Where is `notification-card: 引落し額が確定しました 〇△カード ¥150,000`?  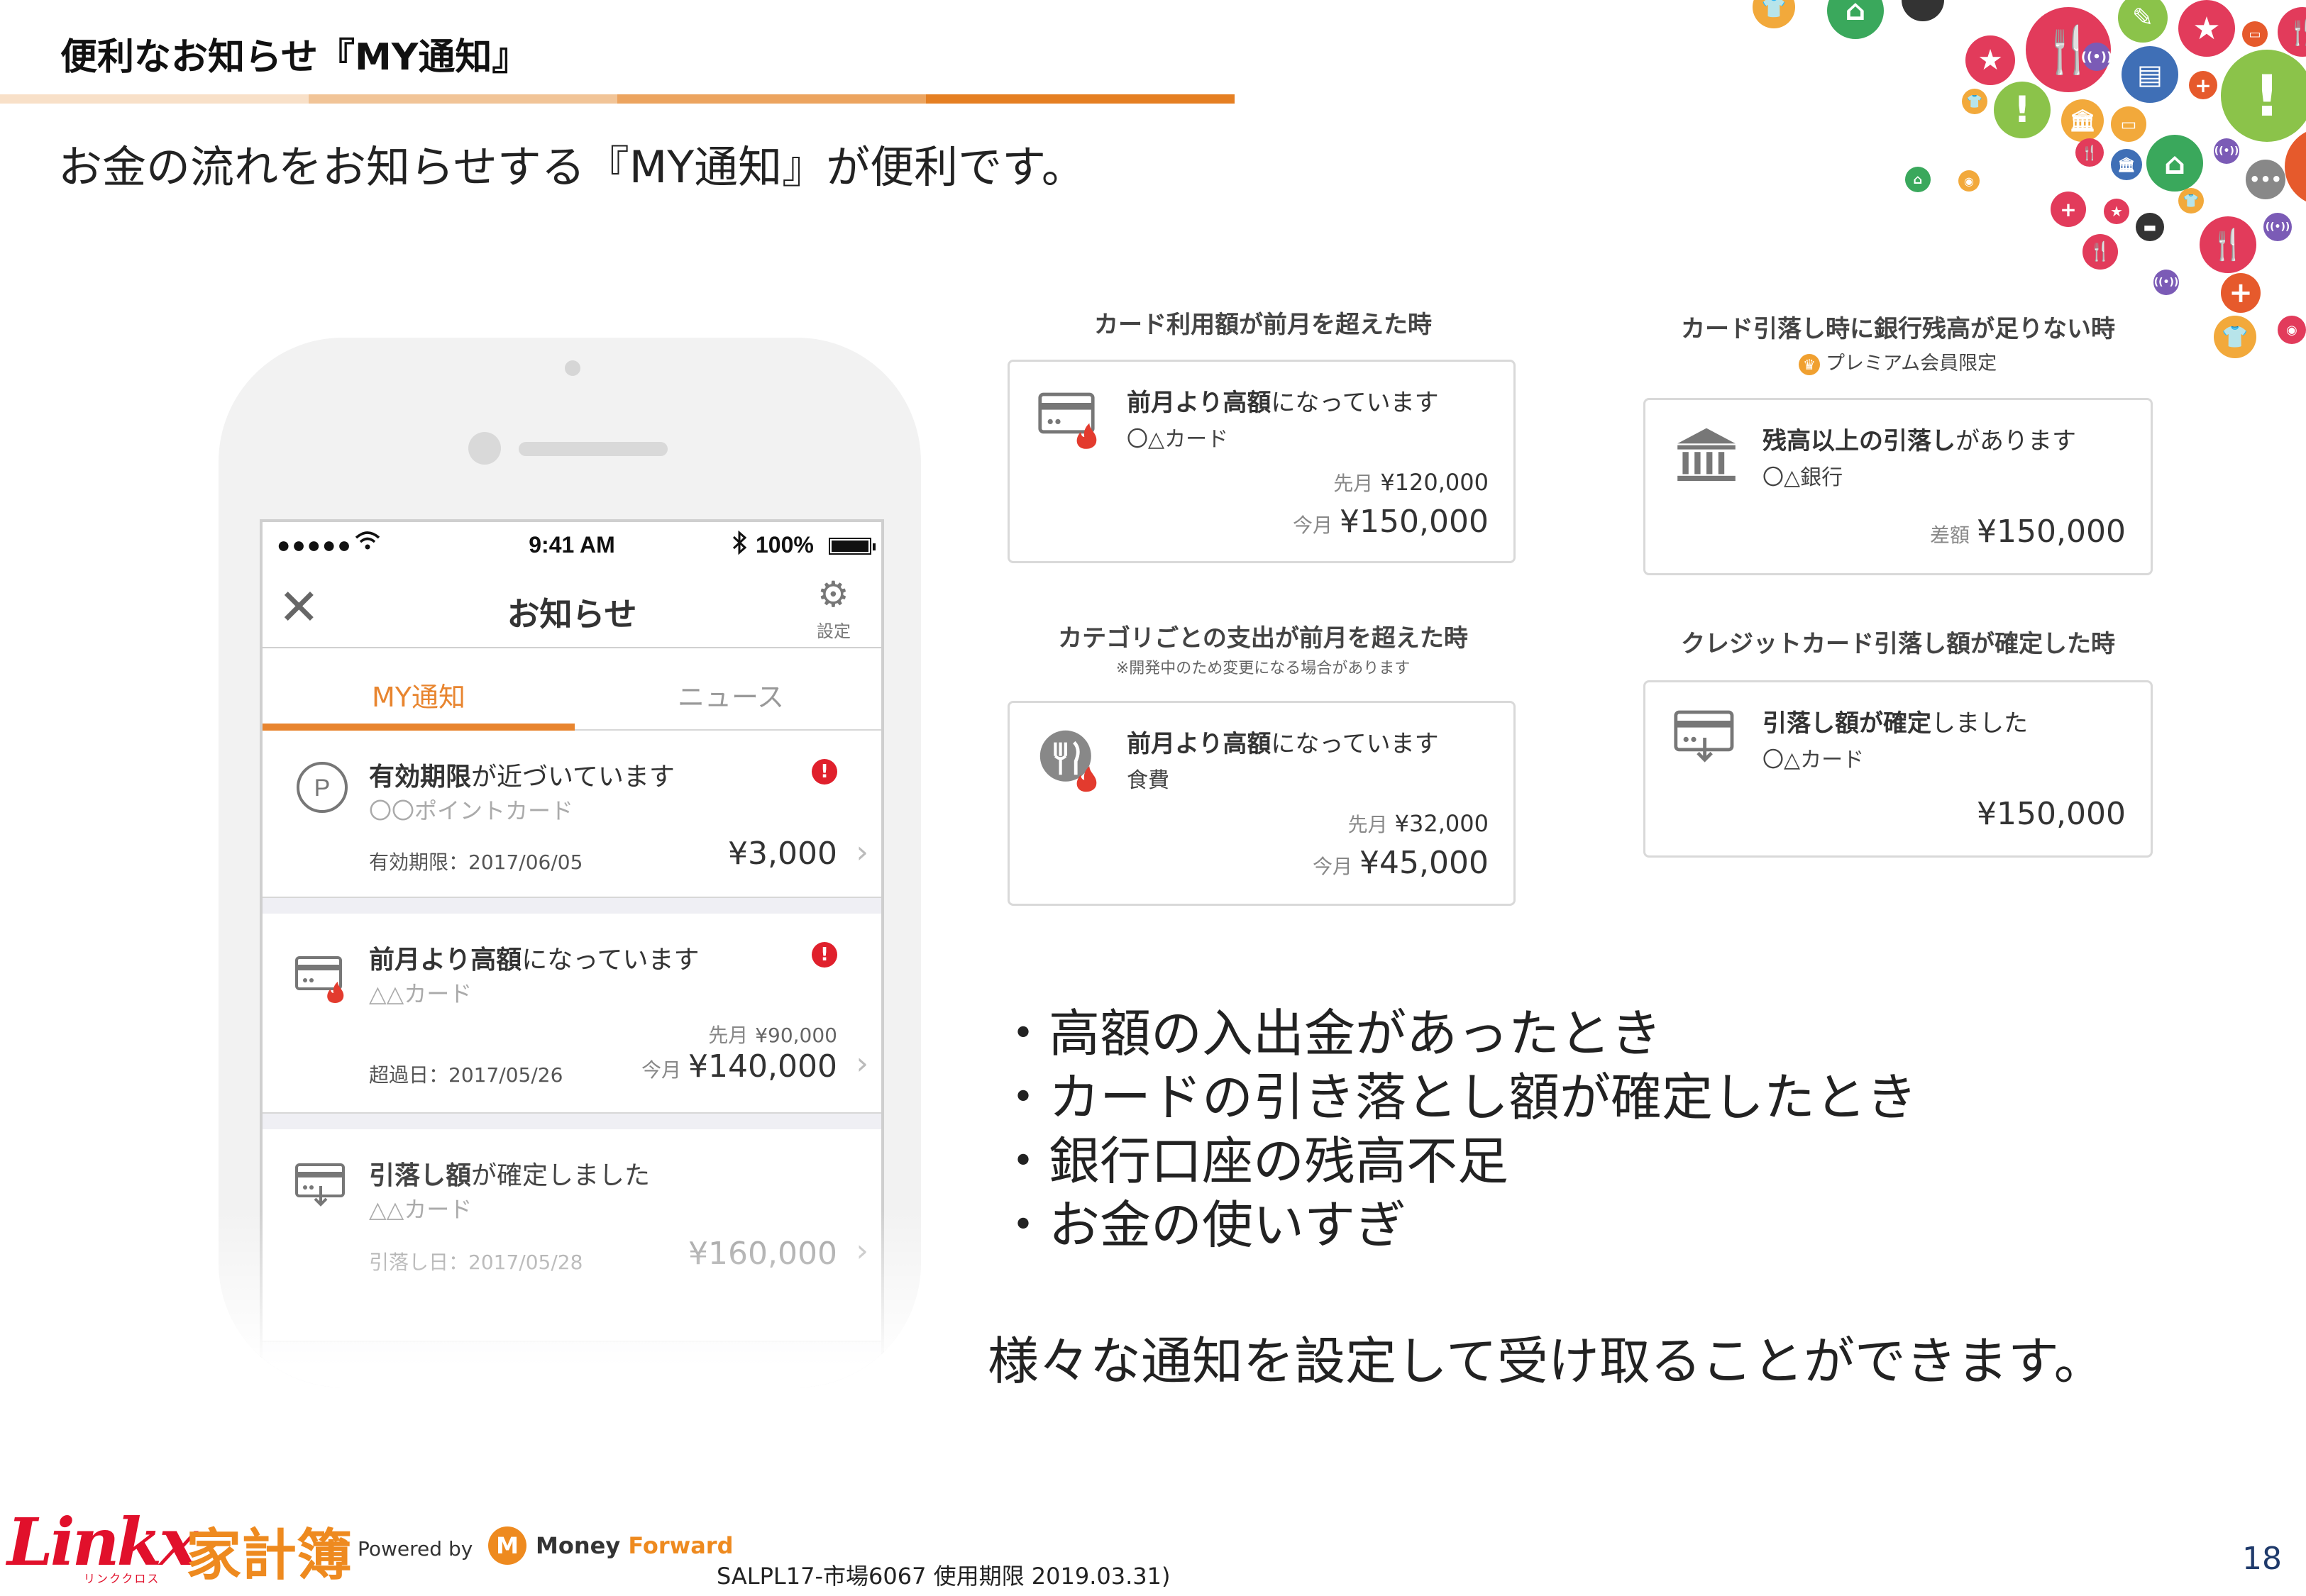 notification-card: 引落し額が確定しました 〇△カード ¥150,000 is located at coordinates (1898, 769).